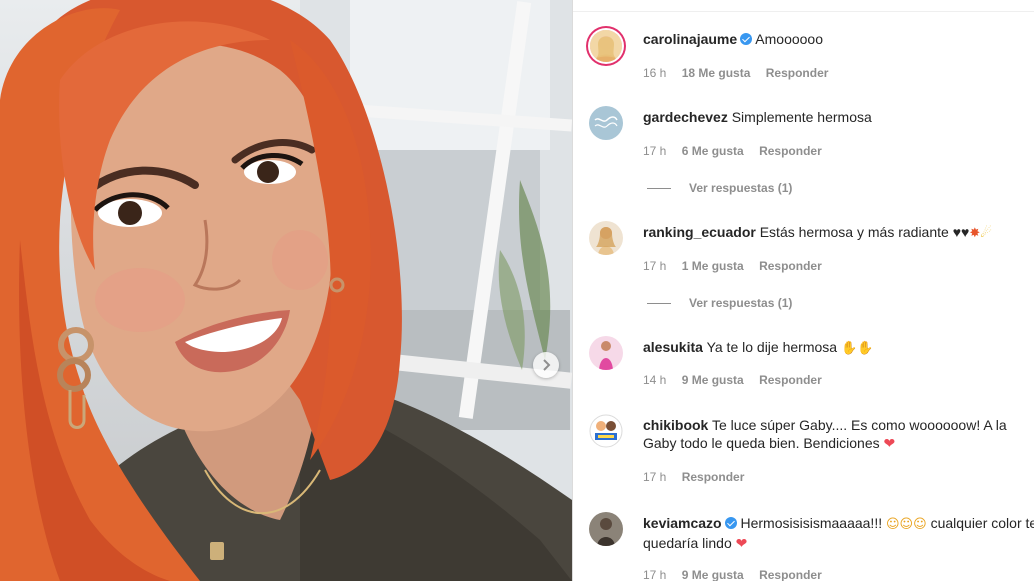 The height and width of the screenshot is (581, 1034). What do you see at coordinates (803, 11) in the screenshot?
I see `divider` at bounding box center [803, 11].